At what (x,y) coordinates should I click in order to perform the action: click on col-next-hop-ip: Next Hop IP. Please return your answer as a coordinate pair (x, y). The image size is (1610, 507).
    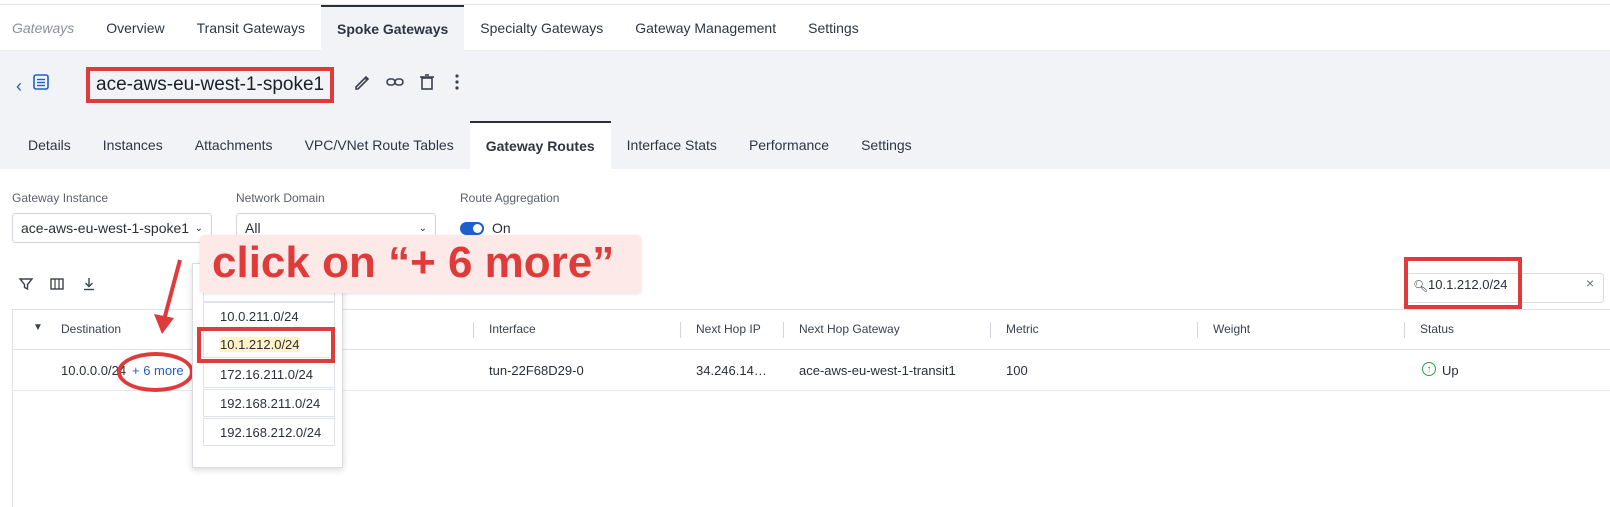
    Looking at the image, I should click on (728, 329).